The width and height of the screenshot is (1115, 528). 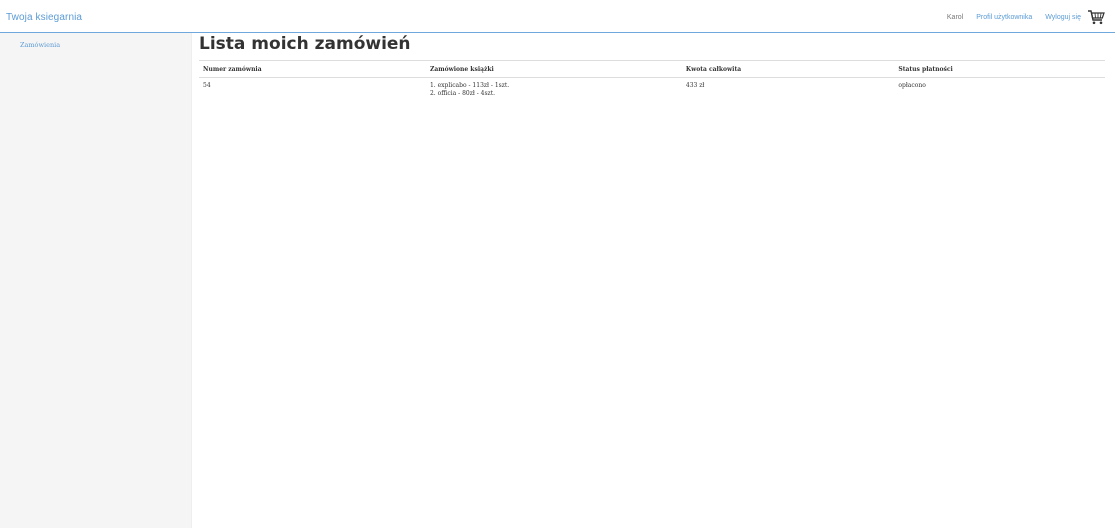 What do you see at coordinates (469, 85) in the screenshot?
I see `ordered-book-item: 1. explicabo - 113zł - 1szt.` at bounding box center [469, 85].